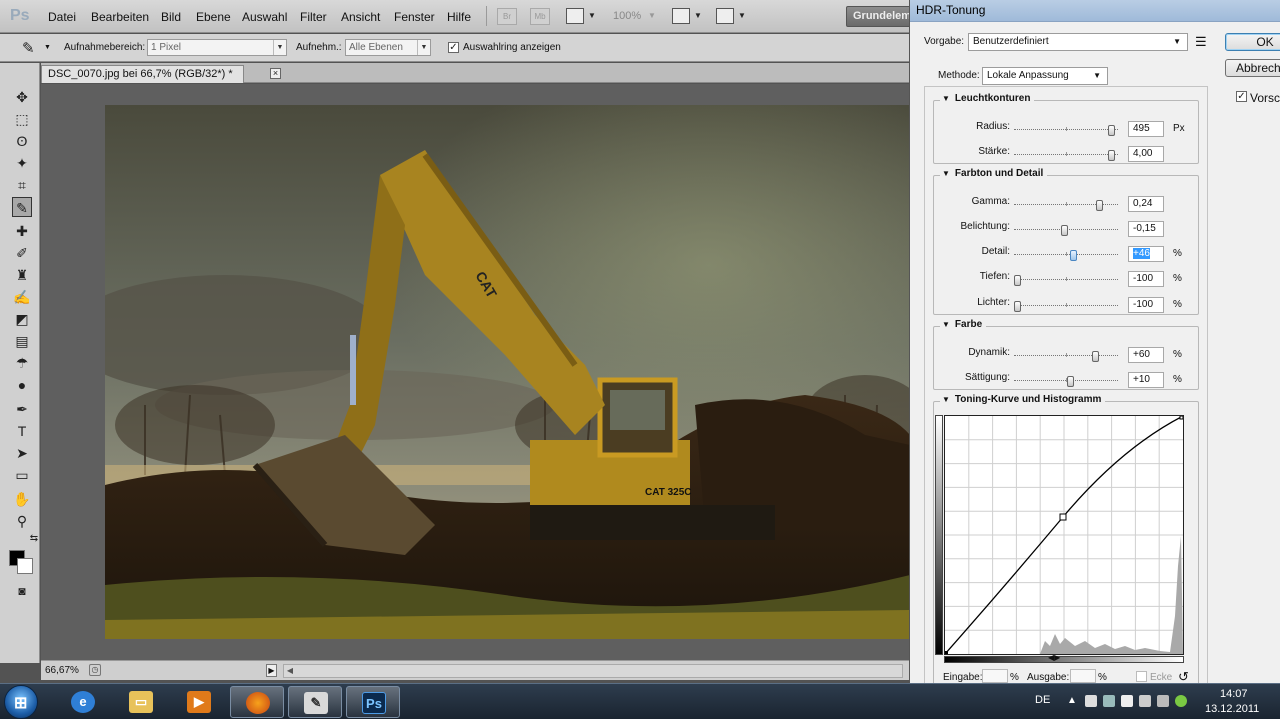 The width and height of the screenshot is (1280, 719). Describe the element at coordinates (725, 16) in the screenshot. I see `screen-mode-icon` at that location.